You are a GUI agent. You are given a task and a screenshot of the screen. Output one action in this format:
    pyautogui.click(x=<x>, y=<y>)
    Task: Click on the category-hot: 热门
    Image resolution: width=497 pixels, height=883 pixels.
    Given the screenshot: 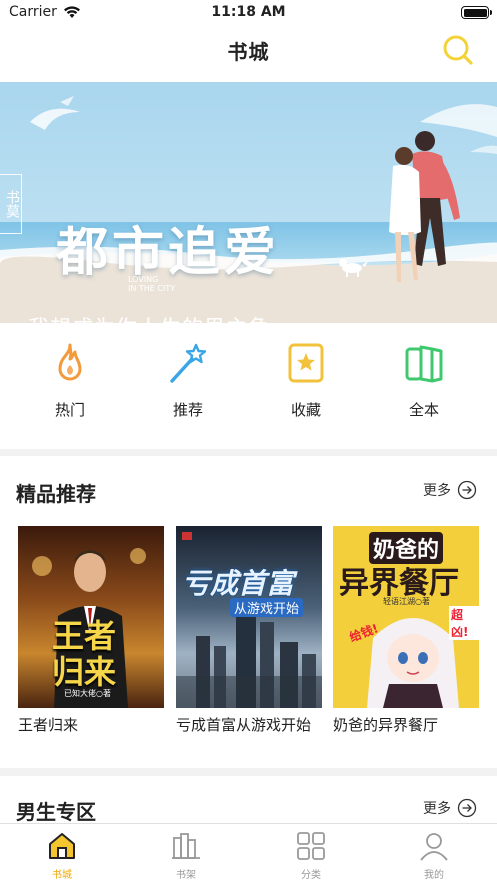 What is the action you would take?
    pyautogui.click(x=70, y=380)
    